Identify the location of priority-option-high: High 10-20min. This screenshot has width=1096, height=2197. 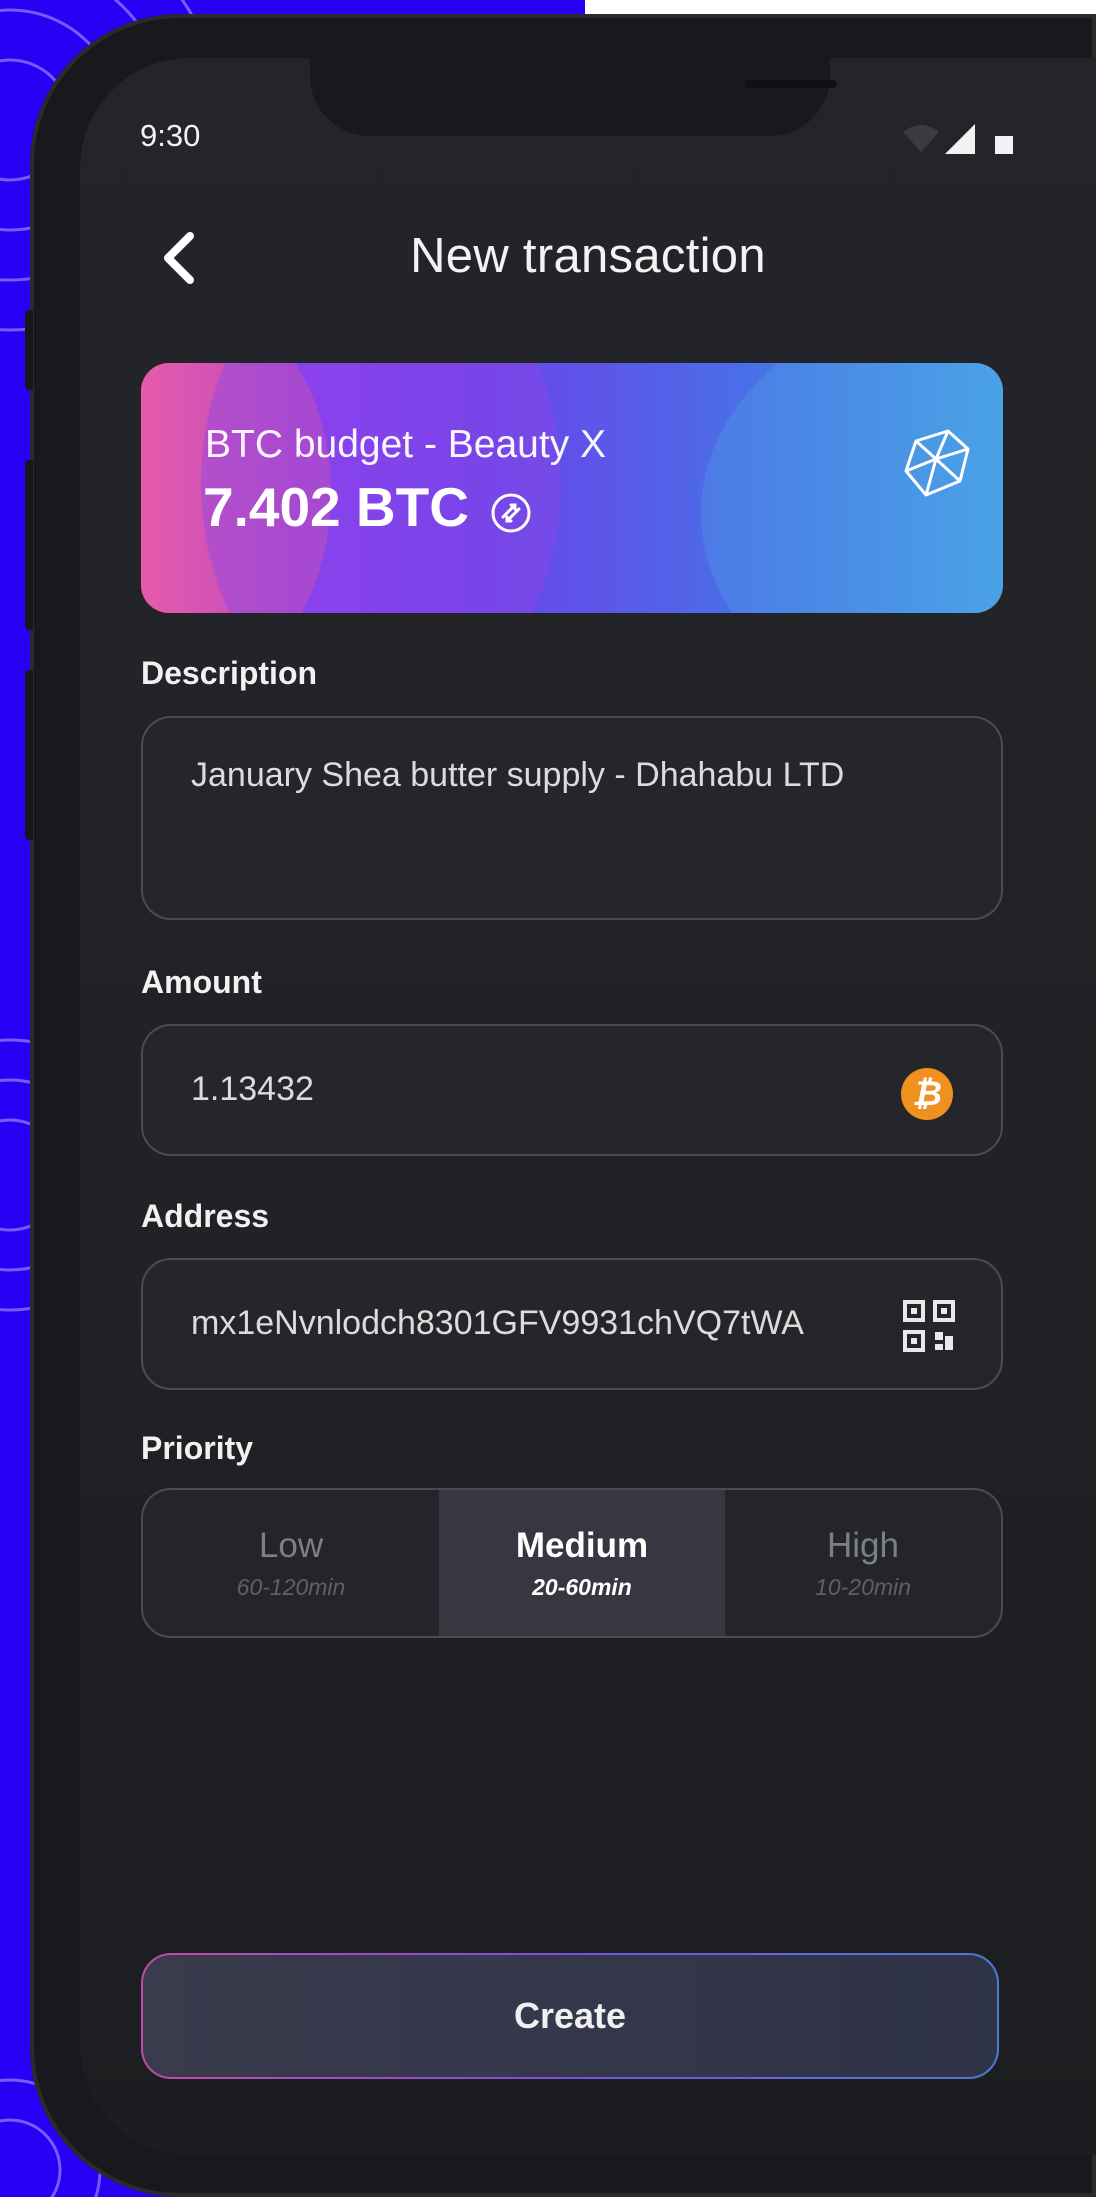
(863, 1563).